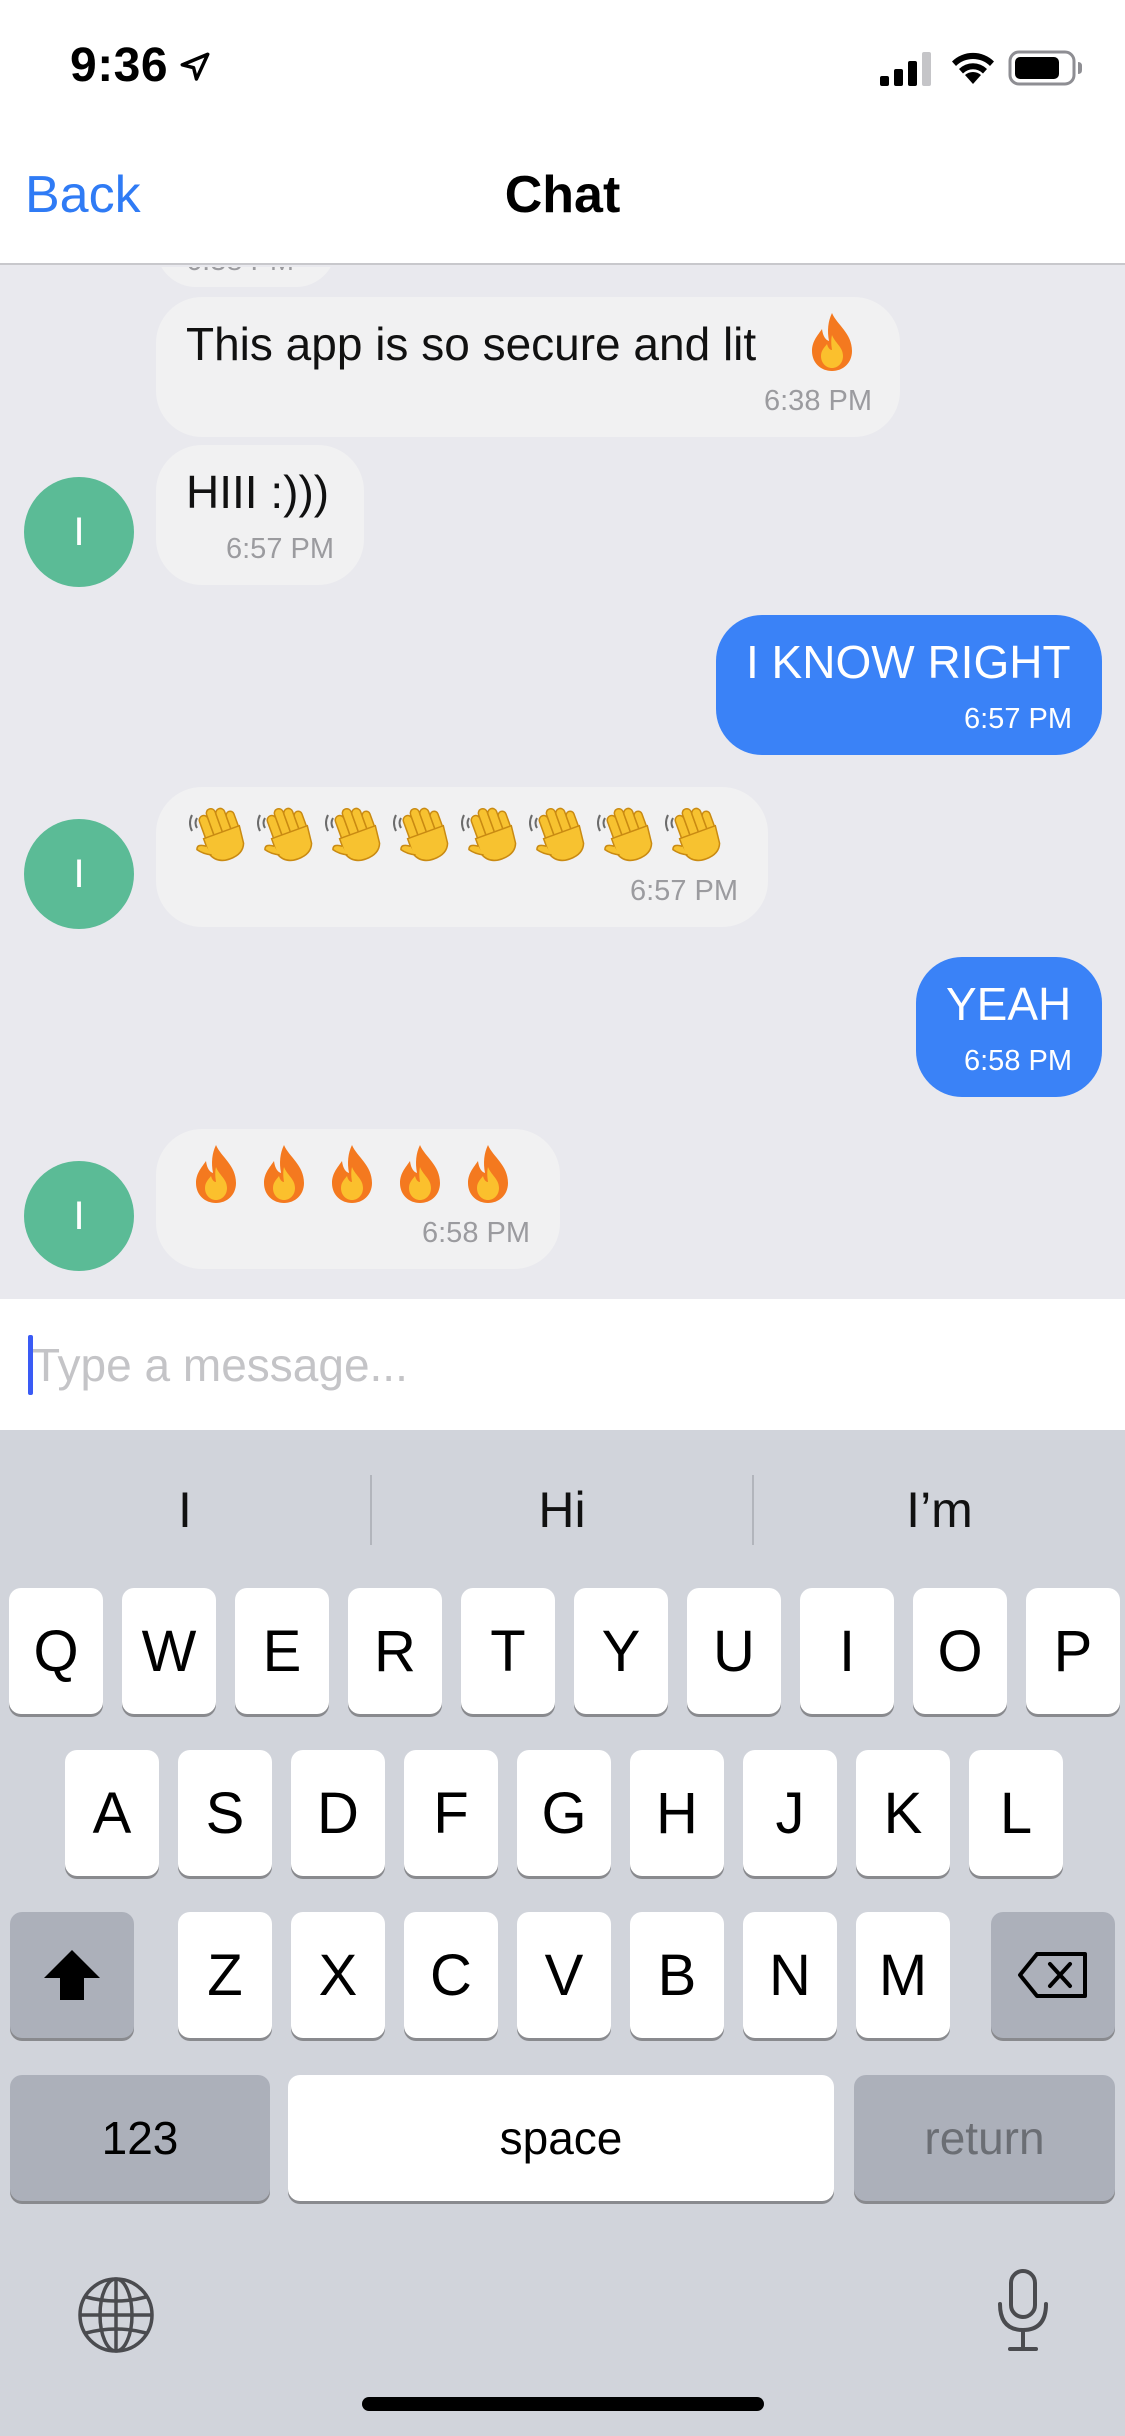 This screenshot has width=1125, height=2436. I want to click on status-bar: 9:36, so click(562, 67).